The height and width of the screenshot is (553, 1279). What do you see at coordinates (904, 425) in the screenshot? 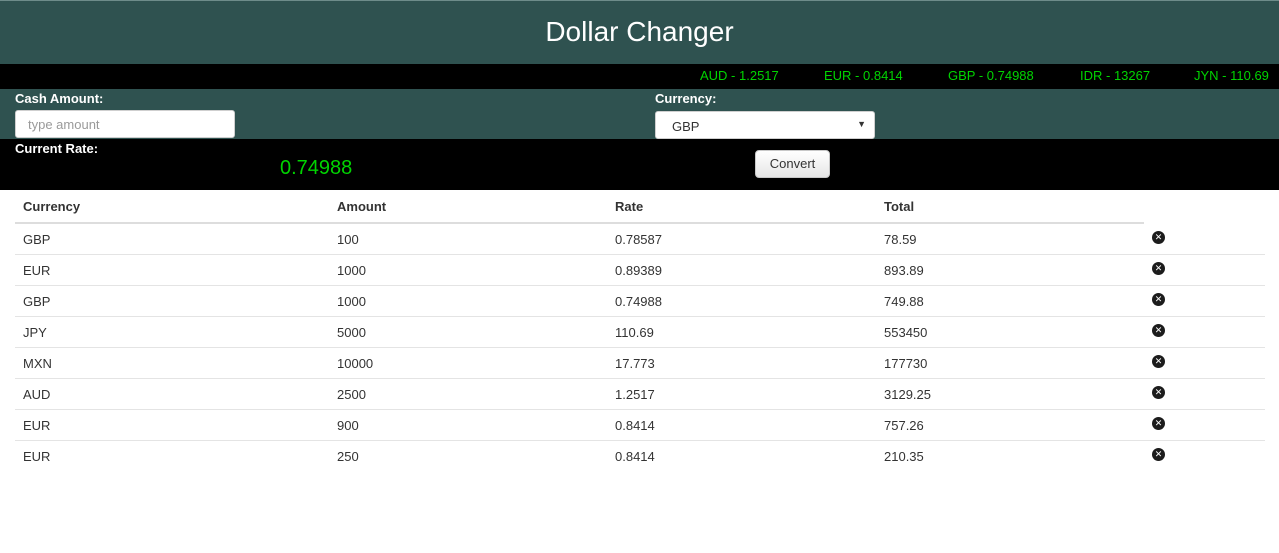
I see `cell-total: 757.26` at bounding box center [904, 425].